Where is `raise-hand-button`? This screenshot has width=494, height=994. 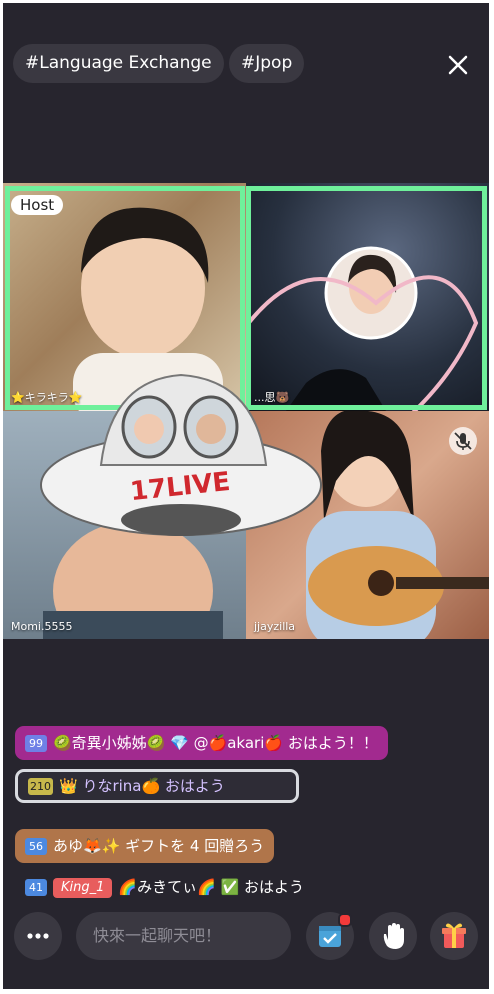 raise-hand-button is located at coordinates (393, 936).